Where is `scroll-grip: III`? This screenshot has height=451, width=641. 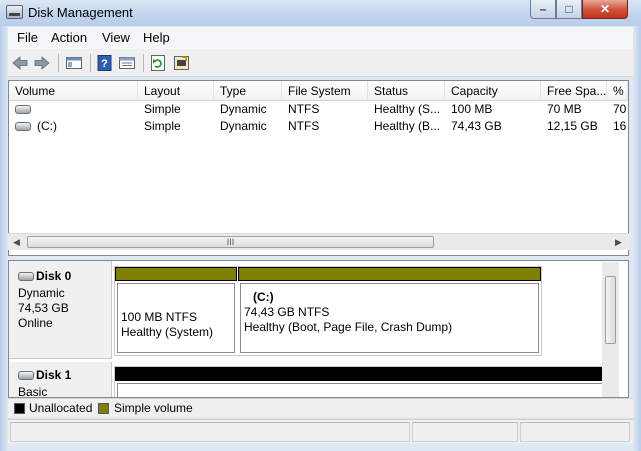 scroll-grip: III is located at coordinates (230, 242).